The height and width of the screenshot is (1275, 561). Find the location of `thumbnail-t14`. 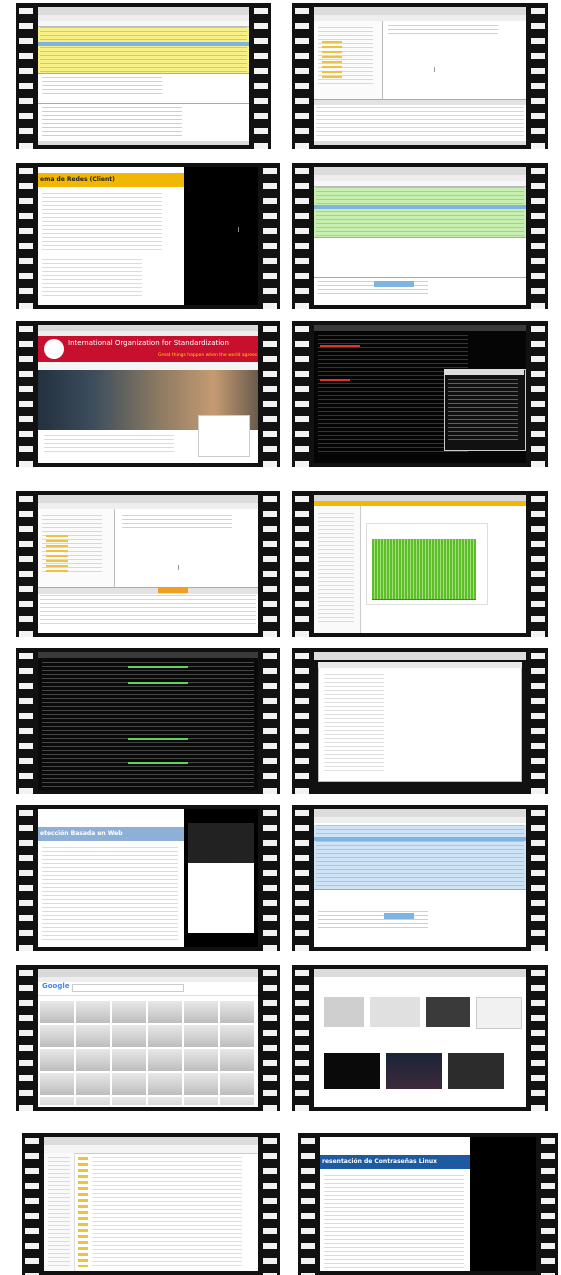

thumbnail-t14 is located at coordinates (420, 1038).